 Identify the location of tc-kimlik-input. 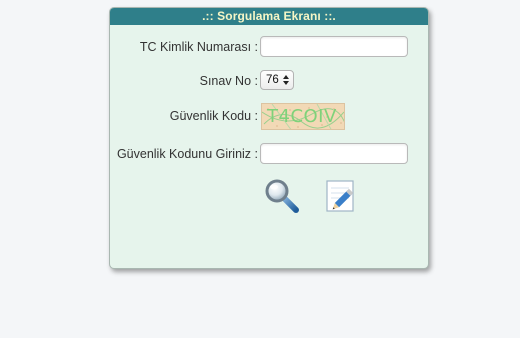
(334, 46).